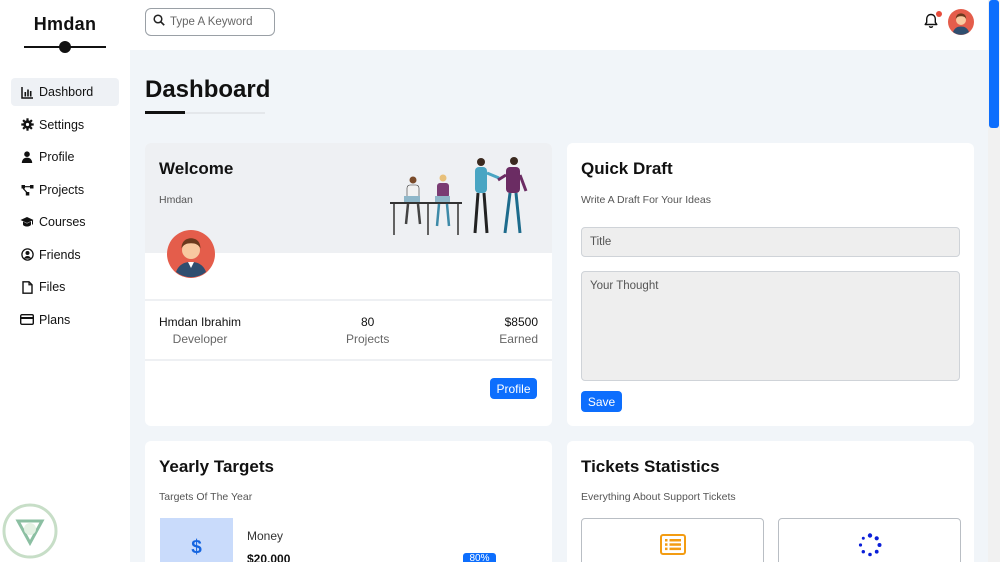  I want to click on tickets-title: Tickets Statistics, so click(650, 466).